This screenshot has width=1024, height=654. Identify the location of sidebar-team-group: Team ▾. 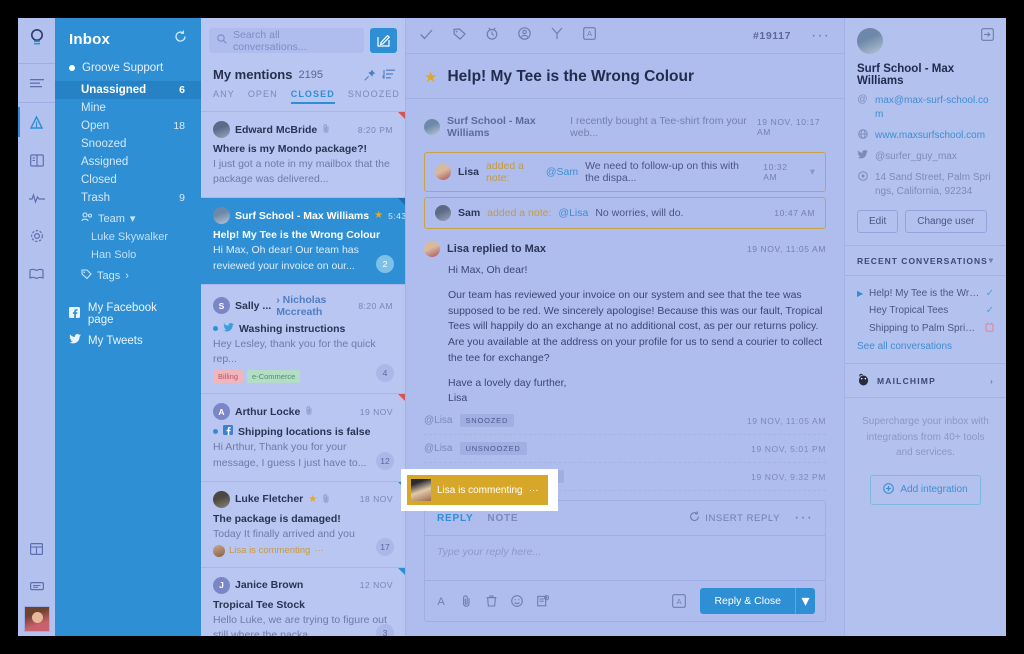
(128, 217).